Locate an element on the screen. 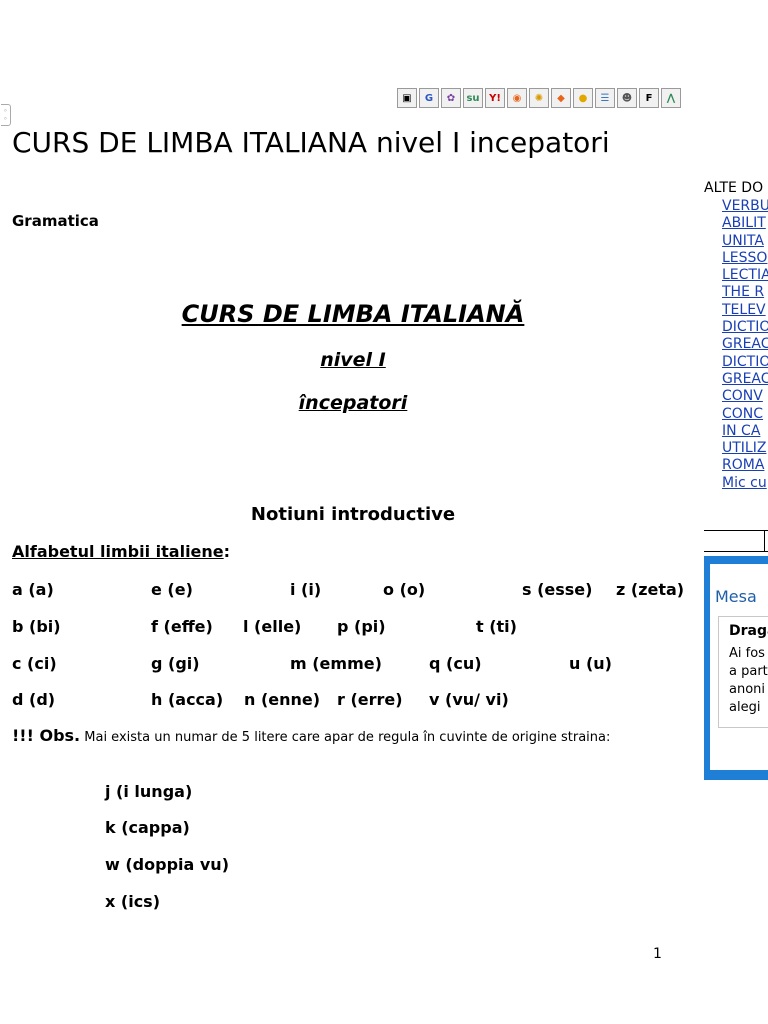  alphabet-label-text: Alfabetul limbii italiene is located at coordinates (118, 551).